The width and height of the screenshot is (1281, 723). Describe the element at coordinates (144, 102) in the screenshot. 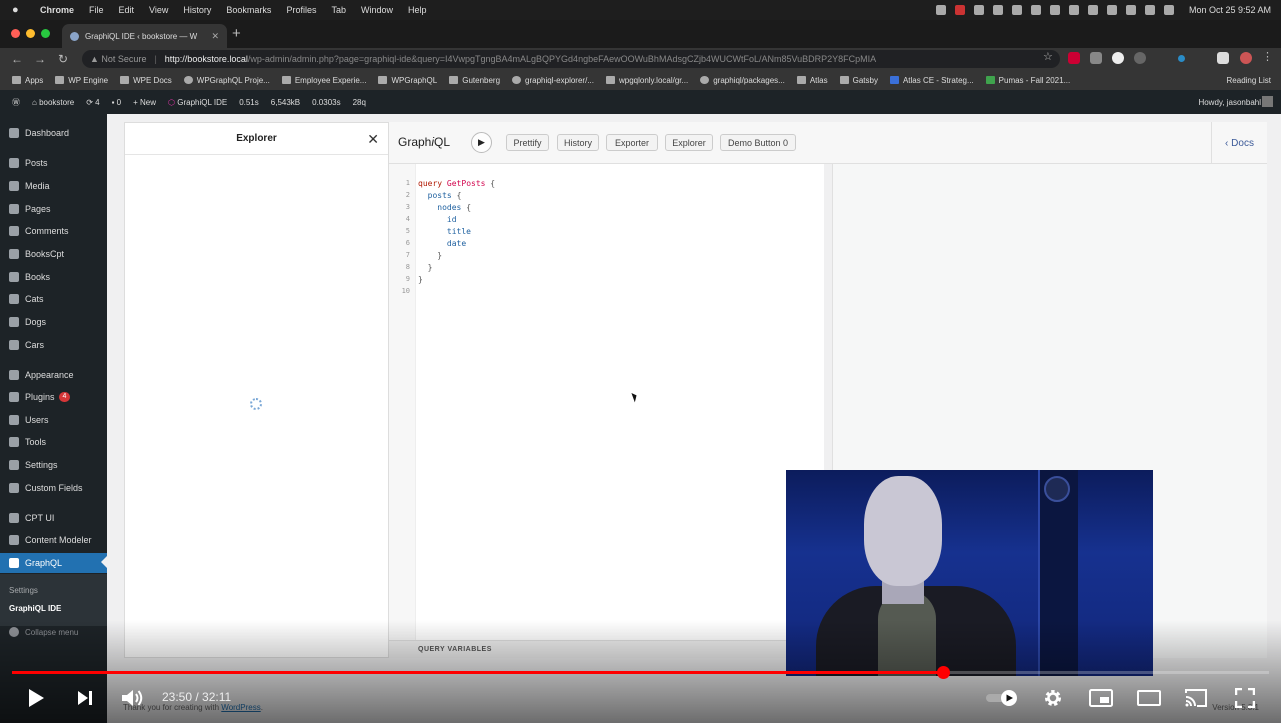

I see `admin-bar-new: + New` at that location.